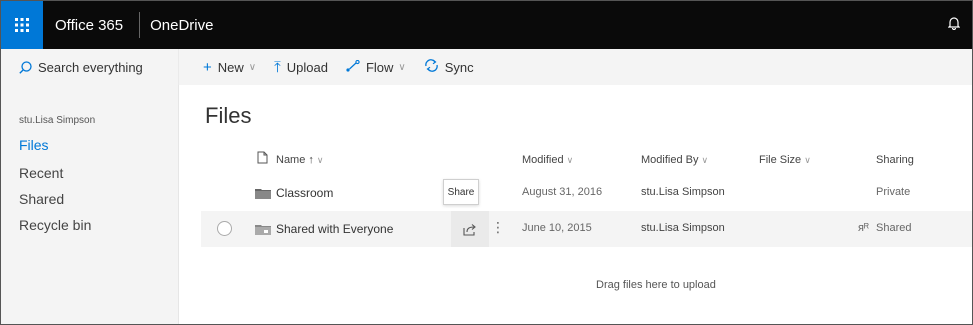 The width and height of the screenshot is (973, 325). What do you see at coordinates (543, 160) in the screenshot?
I see `column-header-modified-label: Modified` at bounding box center [543, 160].